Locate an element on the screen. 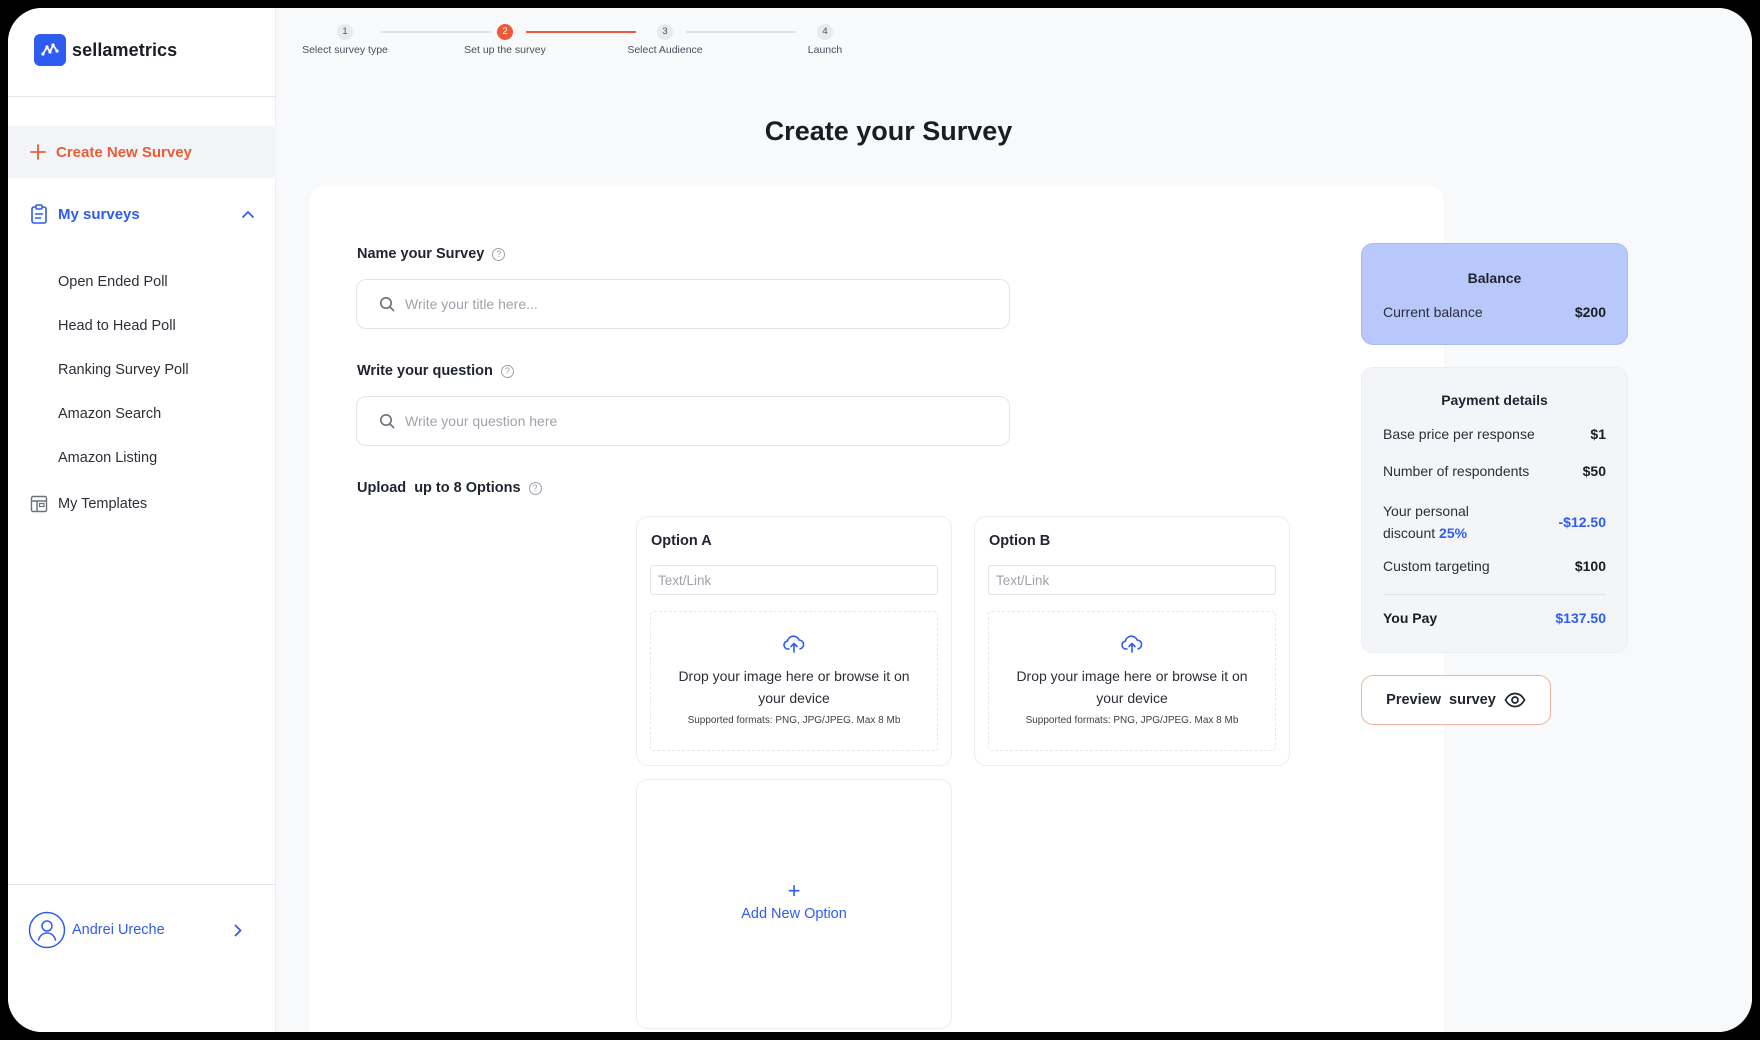  option-b-text-input is located at coordinates (1132, 580).